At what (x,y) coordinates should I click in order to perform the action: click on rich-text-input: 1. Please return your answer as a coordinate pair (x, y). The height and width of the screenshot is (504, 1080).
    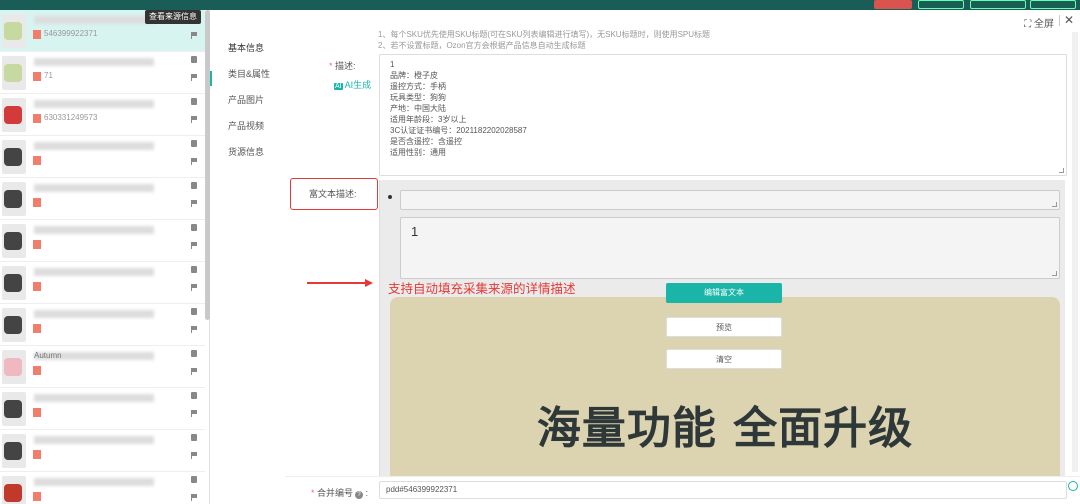
    Looking at the image, I should click on (730, 248).